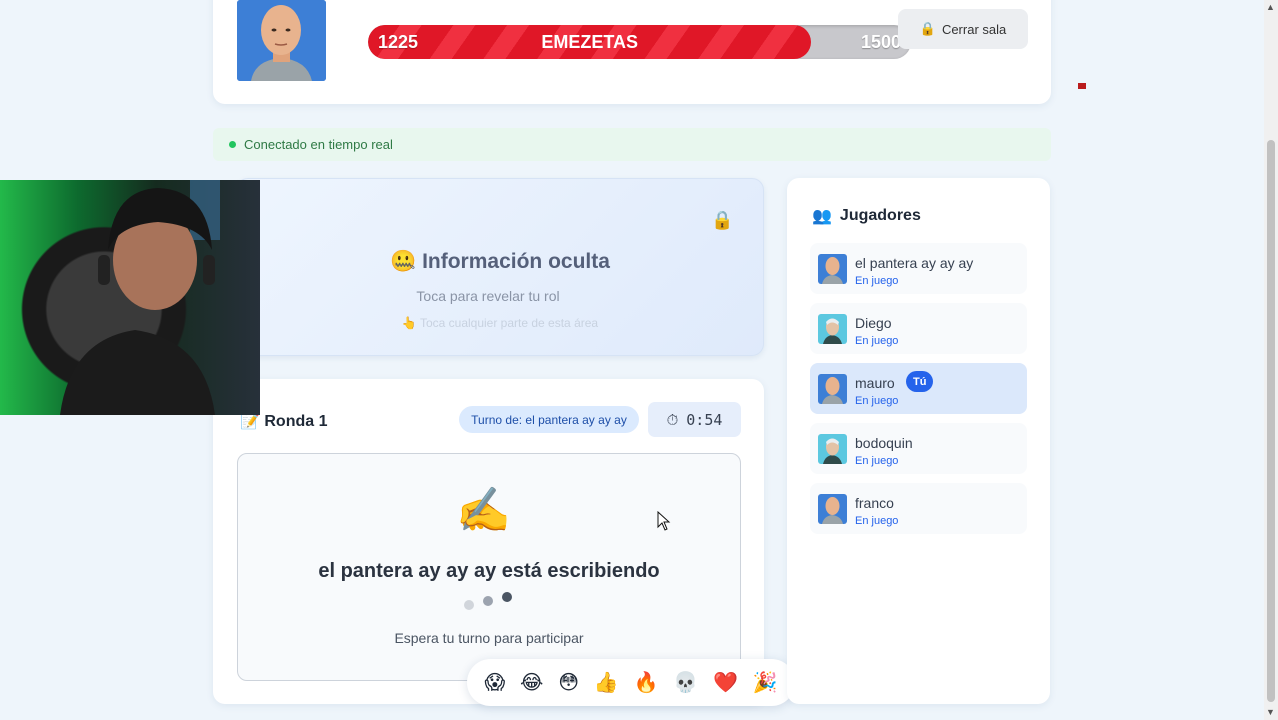 The height and width of the screenshot is (720, 1278). I want to click on hidden-role-subtitle: Toca para revelar tu rol, so click(488, 296).